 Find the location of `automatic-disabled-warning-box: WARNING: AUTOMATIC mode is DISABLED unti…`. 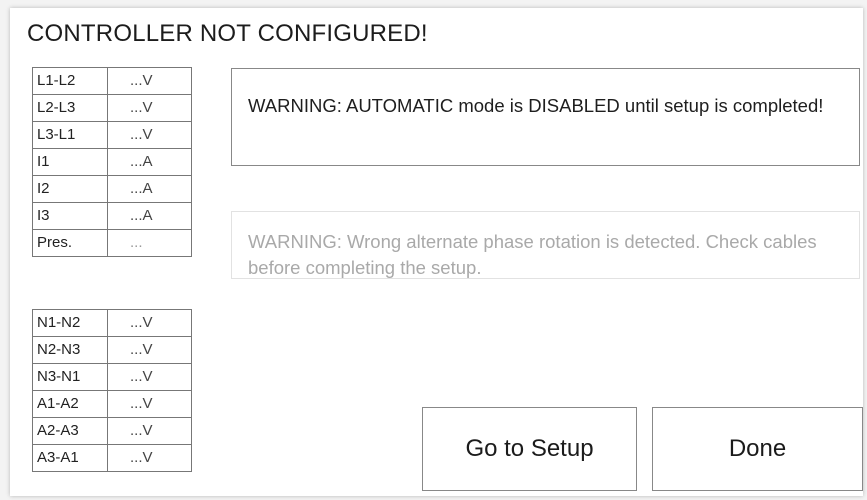

automatic-disabled-warning-box: WARNING: AUTOMATIC mode is DISABLED unti… is located at coordinates (545, 117).